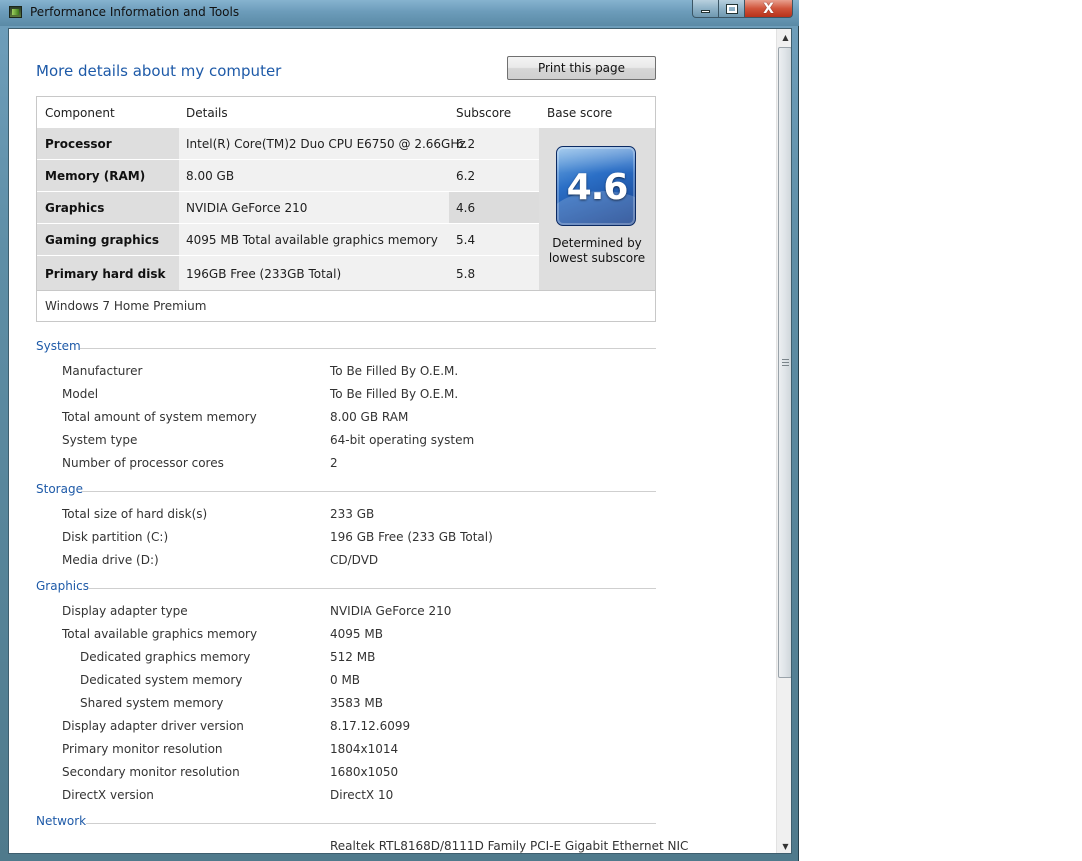 The image size is (1082, 861). What do you see at coordinates (288, 175) in the screenshot?
I see `score-row-memory: Memory (RAM) 8.00 GB 6.2` at bounding box center [288, 175].